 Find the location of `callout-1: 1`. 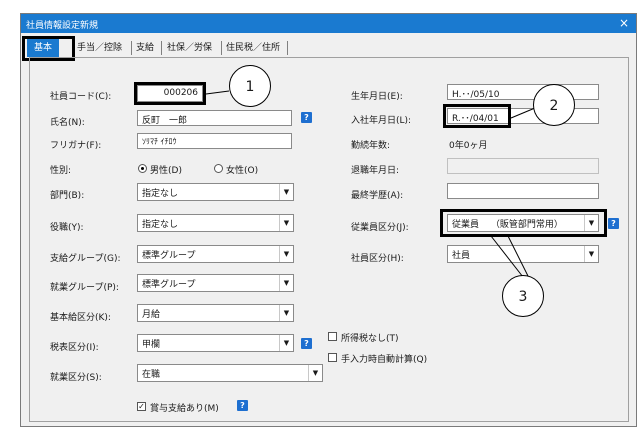

callout-1: 1 is located at coordinates (250, 86).